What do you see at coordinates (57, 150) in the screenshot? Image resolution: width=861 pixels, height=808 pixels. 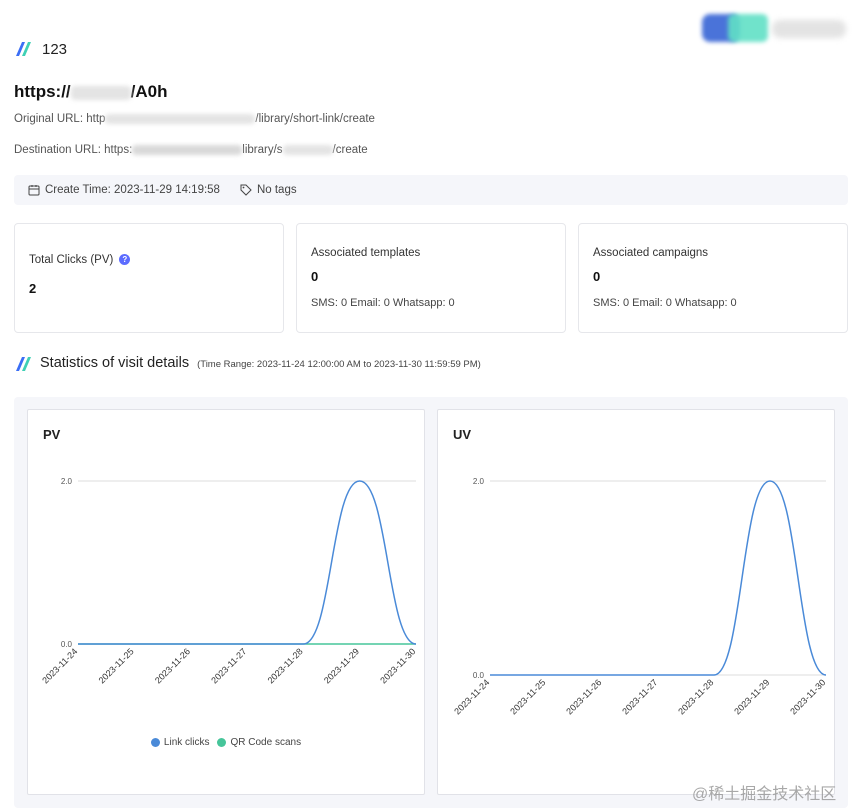 I see `destination-url-label: Destination URL:` at bounding box center [57, 150].